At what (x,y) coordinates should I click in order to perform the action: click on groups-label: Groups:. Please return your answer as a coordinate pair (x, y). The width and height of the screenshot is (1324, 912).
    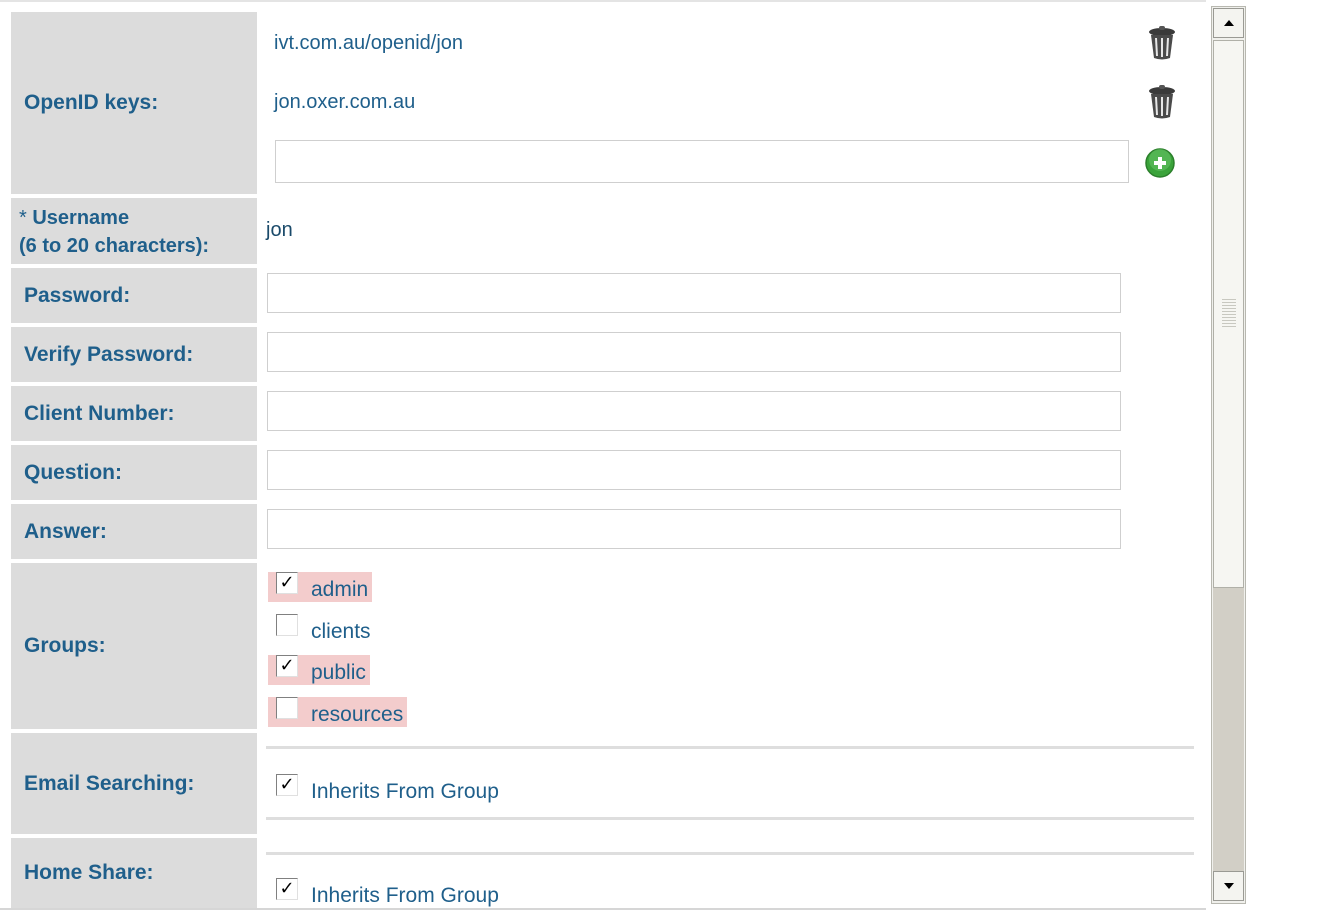
    Looking at the image, I should click on (134, 646).